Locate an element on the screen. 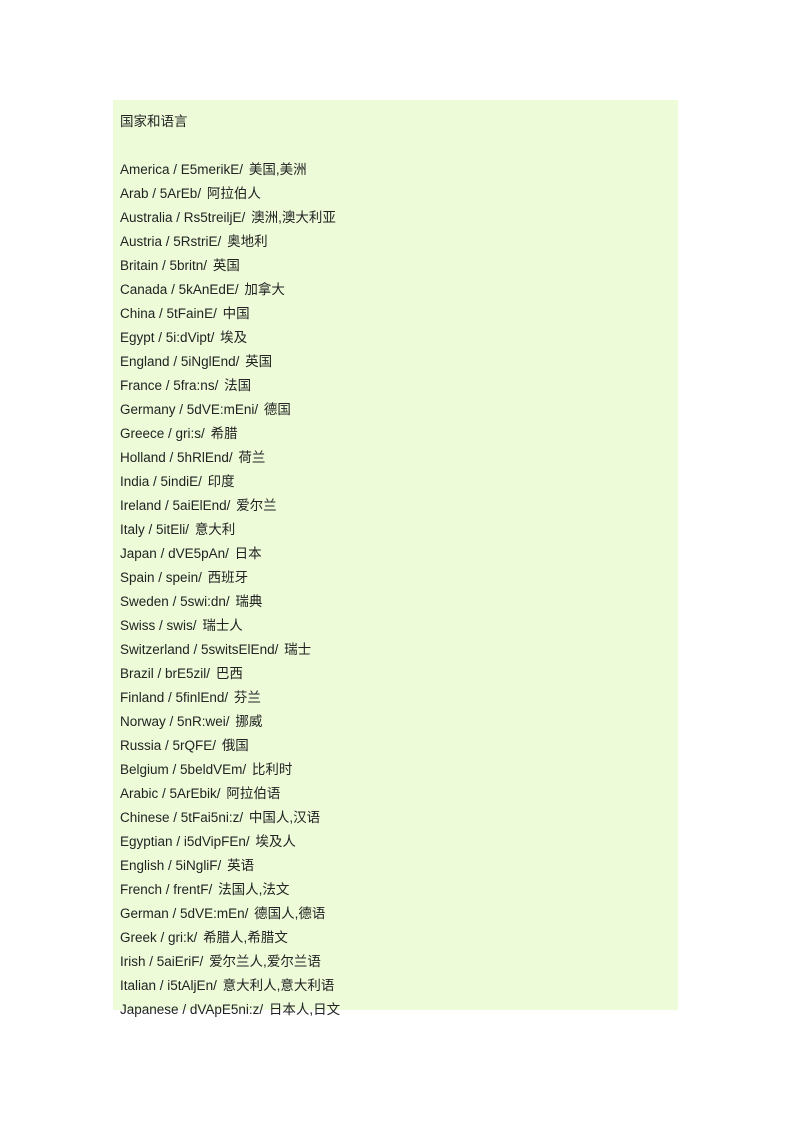 This screenshot has width=794, height=1123. entry-gloss: 德国人,德语 is located at coordinates (290, 913).